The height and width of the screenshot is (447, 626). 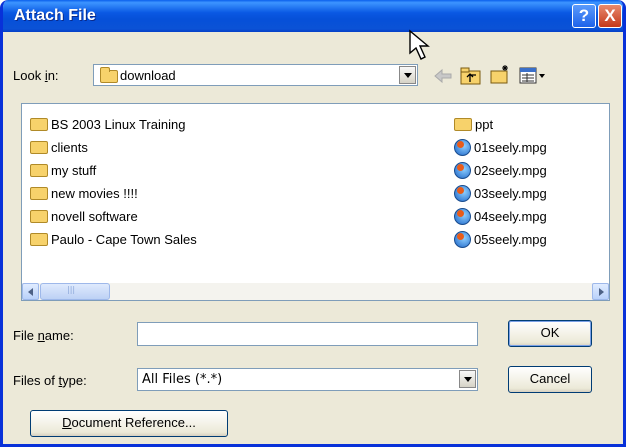 I want to click on file-list-item: my stuff, so click(x=63, y=170).